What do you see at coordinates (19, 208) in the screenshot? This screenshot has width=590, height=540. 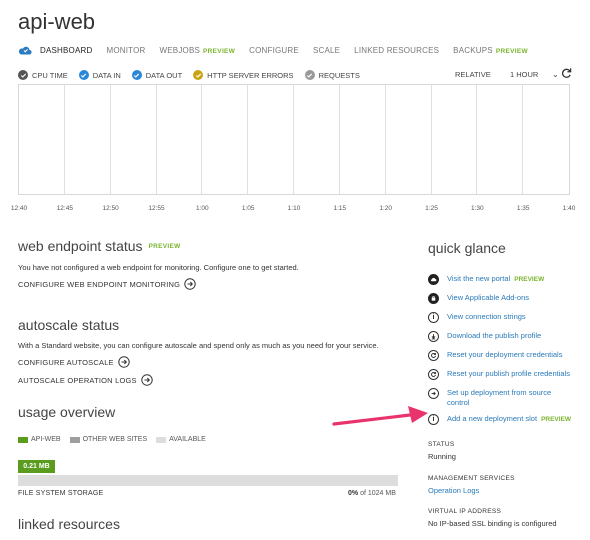 I see `x-tick-label: 12:40` at bounding box center [19, 208].